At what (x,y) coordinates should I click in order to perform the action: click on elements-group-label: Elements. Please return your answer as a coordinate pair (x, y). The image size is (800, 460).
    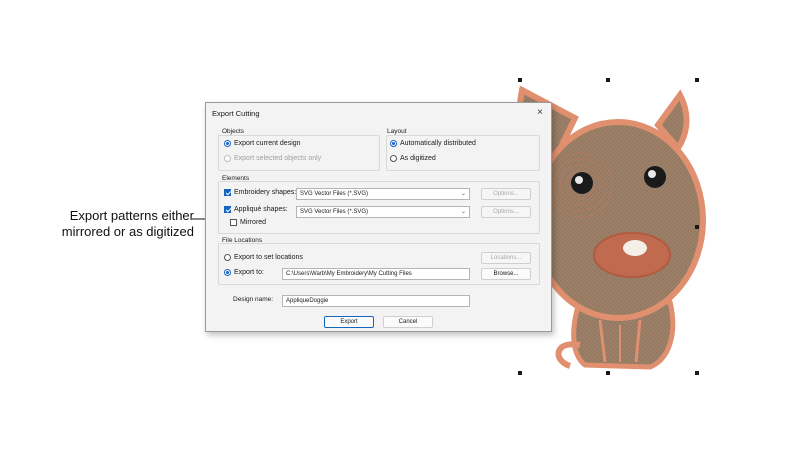
    Looking at the image, I should click on (236, 178).